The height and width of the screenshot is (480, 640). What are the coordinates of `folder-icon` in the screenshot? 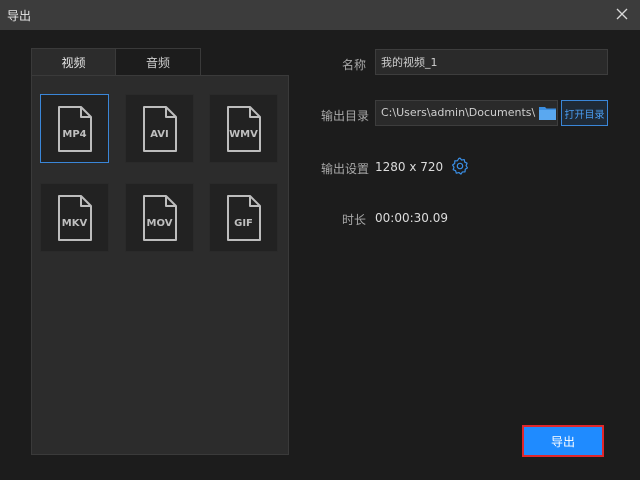 It's located at (547, 113).